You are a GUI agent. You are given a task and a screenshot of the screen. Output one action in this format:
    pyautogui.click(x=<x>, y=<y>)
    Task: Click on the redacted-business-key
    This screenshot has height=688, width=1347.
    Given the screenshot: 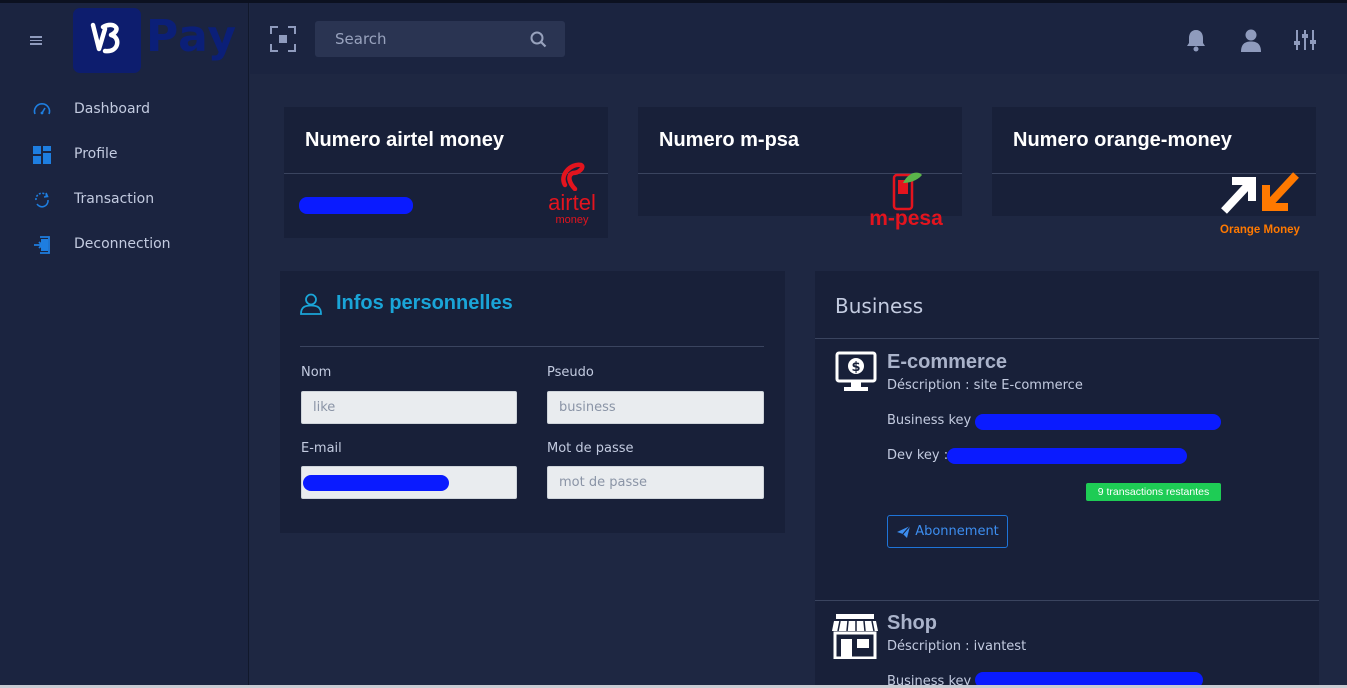 What is the action you would take?
    pyautogui.click(x=1098, y=422)
    